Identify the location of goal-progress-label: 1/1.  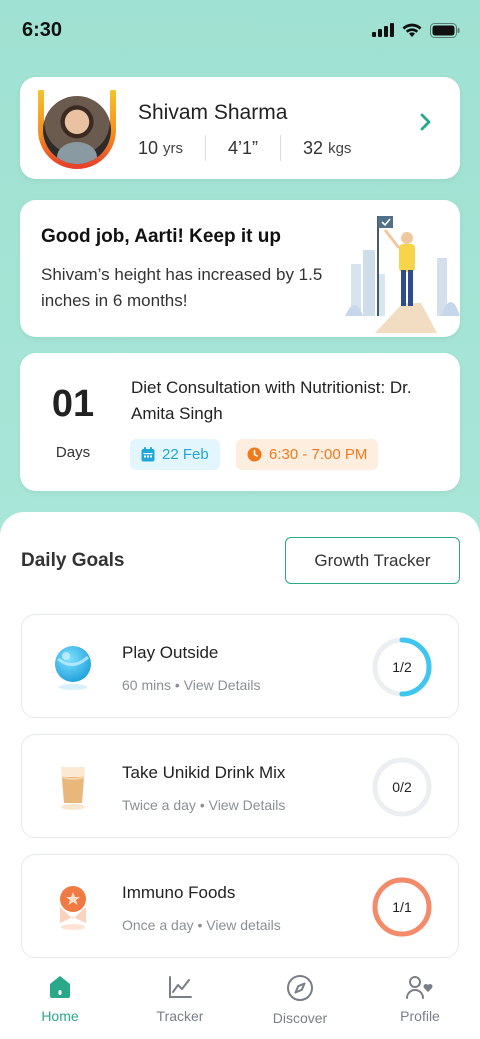
(402, 907).